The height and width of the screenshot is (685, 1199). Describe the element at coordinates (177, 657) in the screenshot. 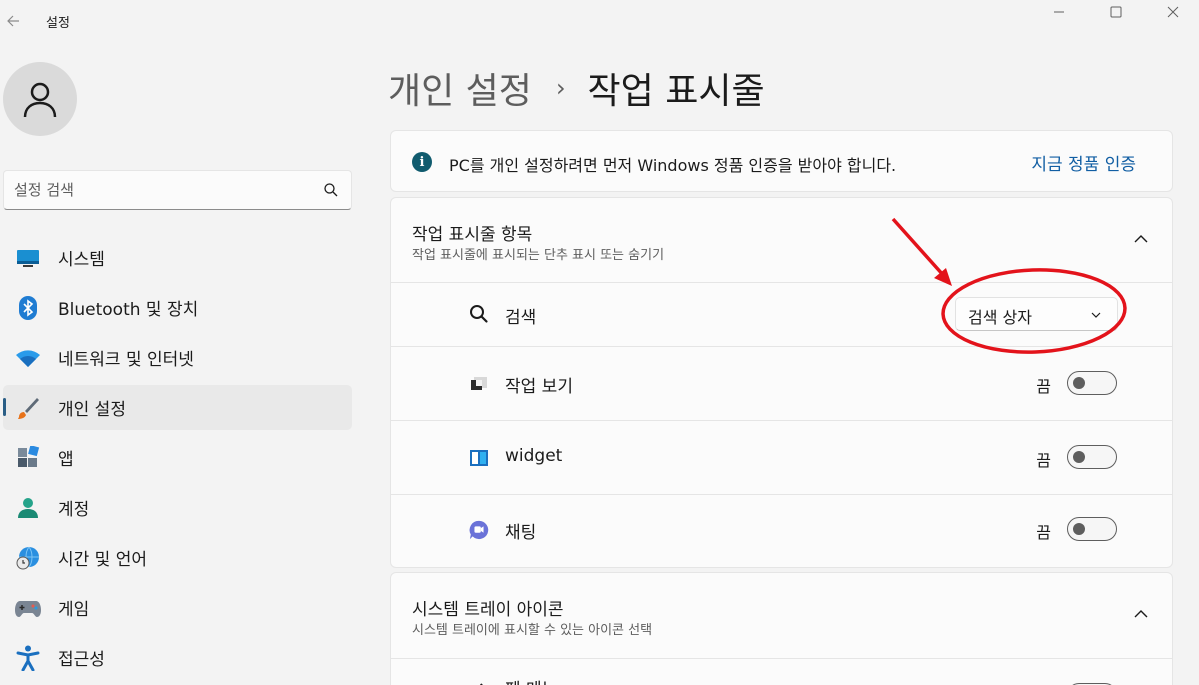

I see `sidebar-item-accessibility: 접근성` at that location.